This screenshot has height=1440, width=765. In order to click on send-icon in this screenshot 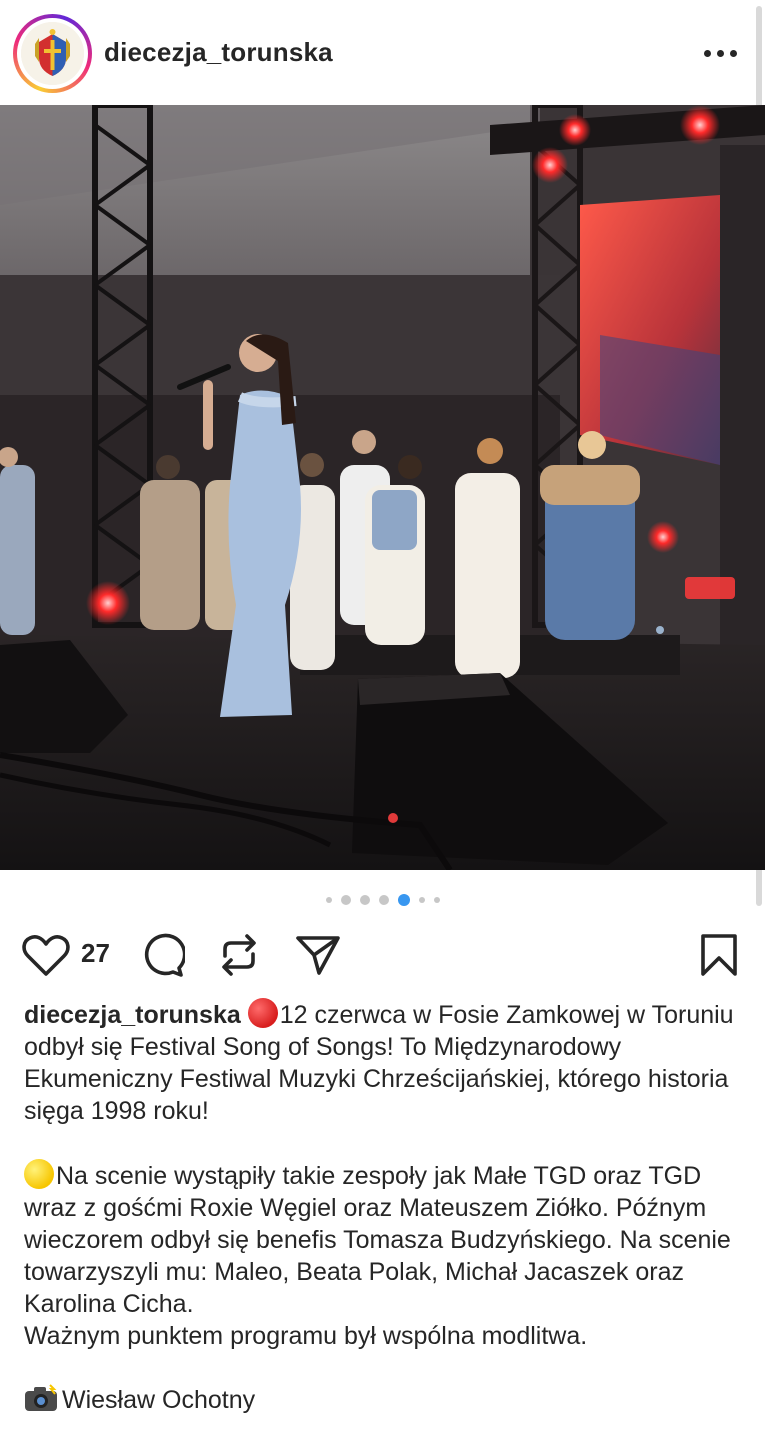, I will do `click(318, 955)`.